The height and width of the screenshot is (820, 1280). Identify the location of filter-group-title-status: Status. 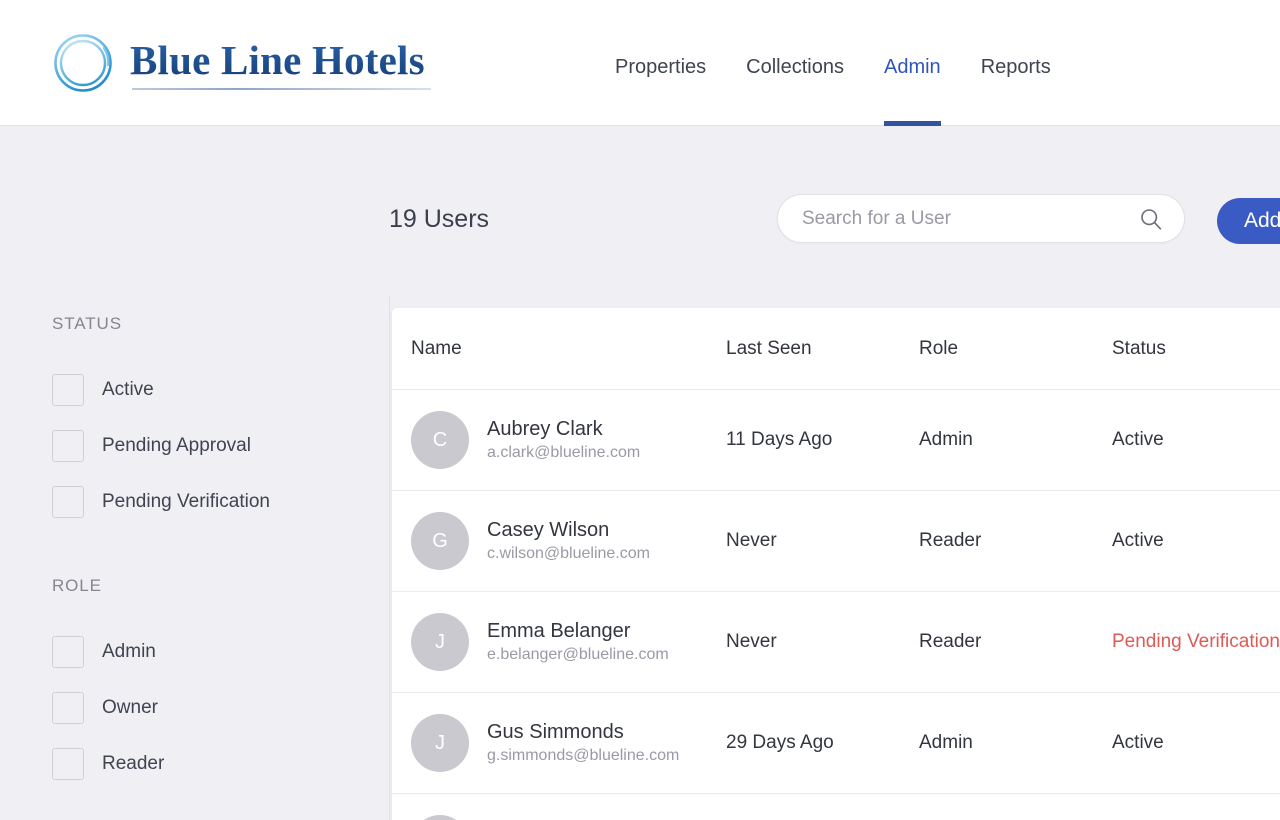
(87, 323).